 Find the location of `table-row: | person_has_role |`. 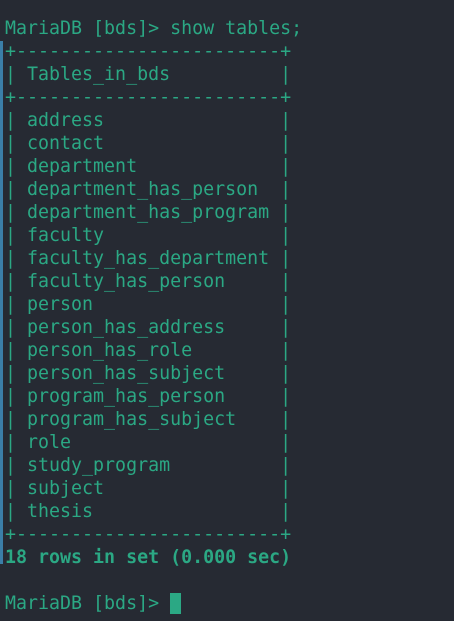

table-row: | person_has_role | is located at coordinates (148, 350).